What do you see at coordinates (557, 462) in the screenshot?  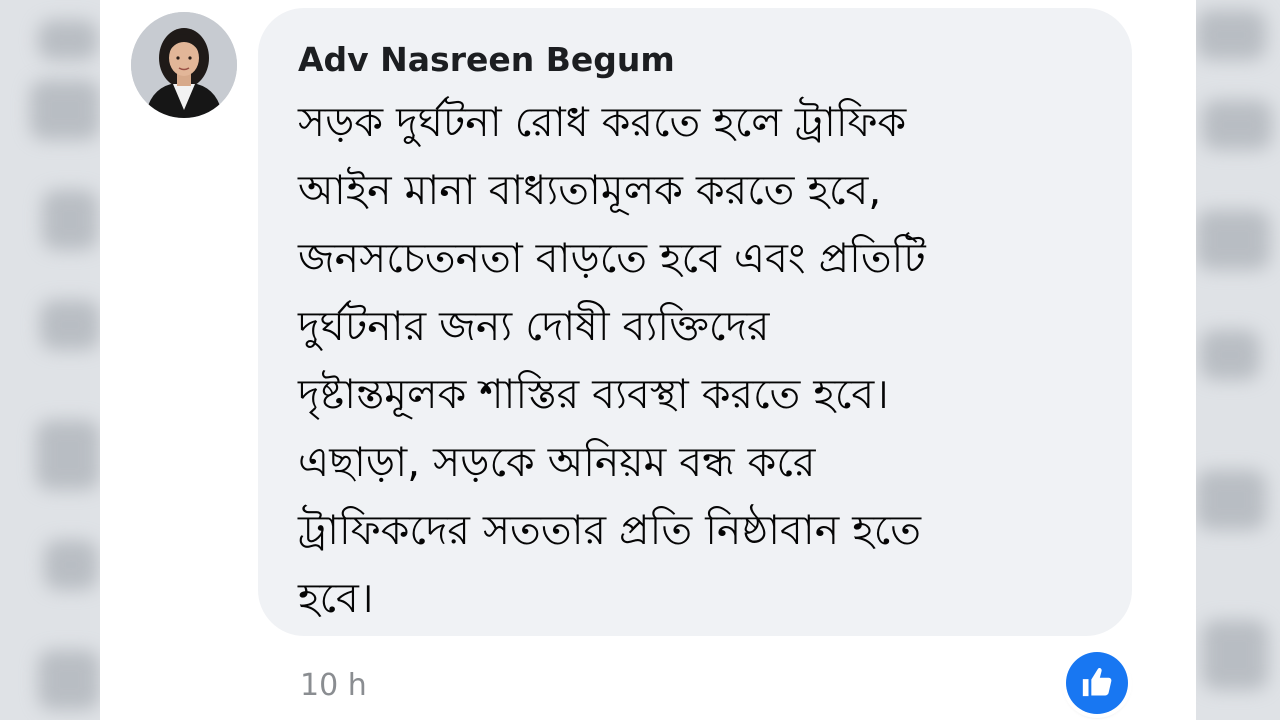 I see `comment-line: এছাড়া, সড়কে অনিয়ম বন্ধ করে` at bounding box center [557, 462].